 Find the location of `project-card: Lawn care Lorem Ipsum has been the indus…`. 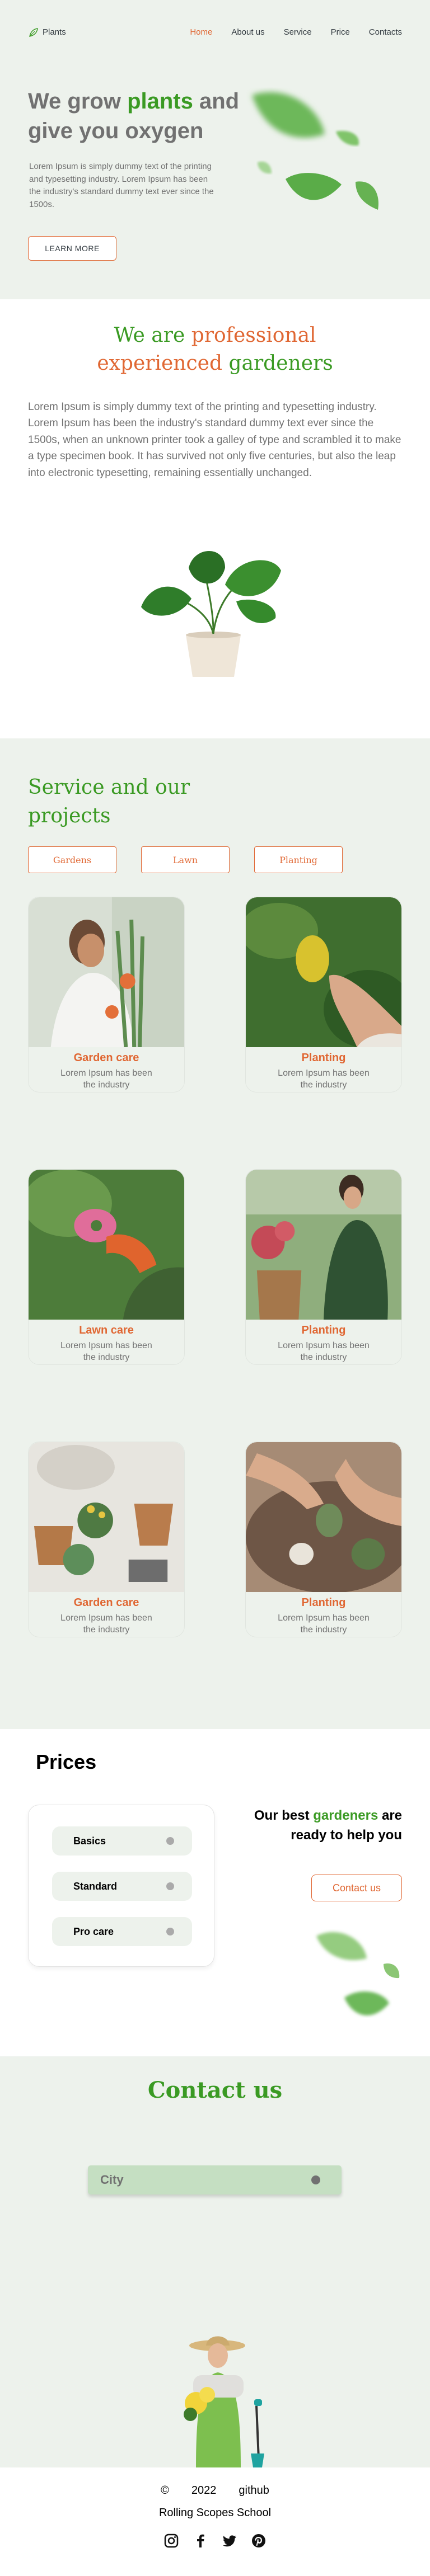

project-card: Lawn care Lorem Ipsum has been the indus… is located at coordinates (106, 1267).